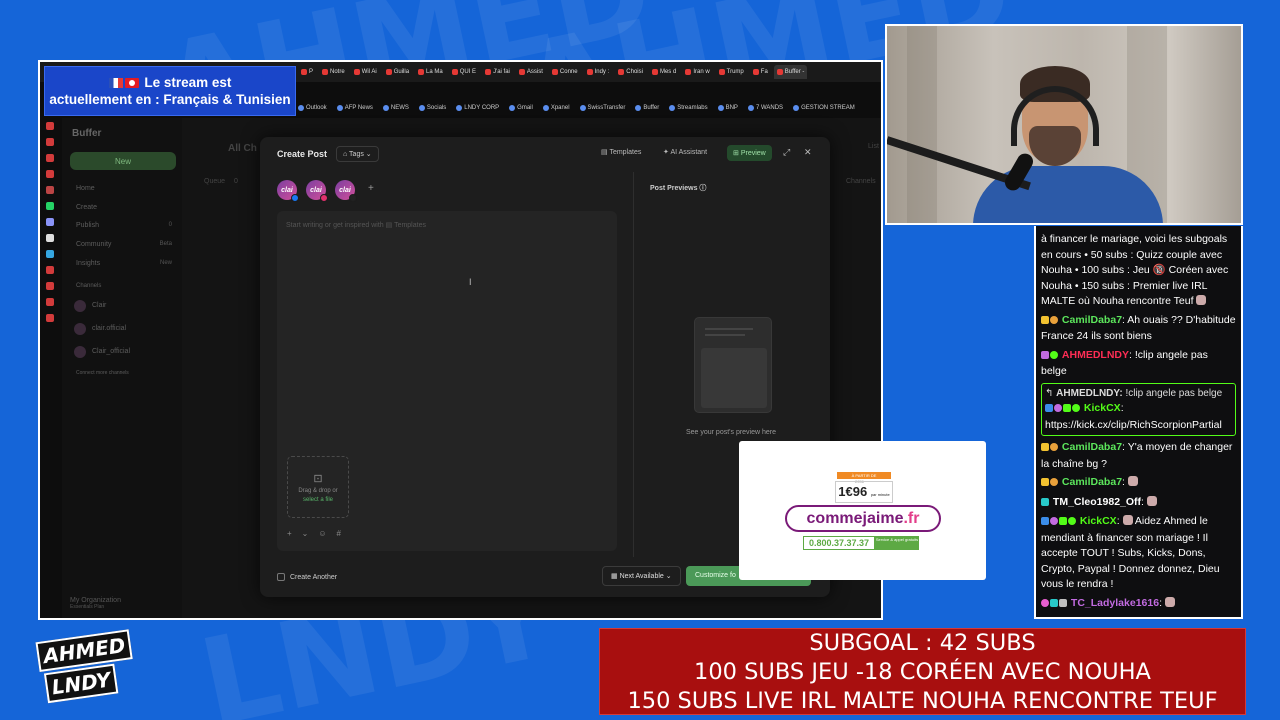  Describe the element at coordinates (318, 487) in the screenshot. I see `media-dropzone: ⊡ Drag & drop or select a file` at that location.